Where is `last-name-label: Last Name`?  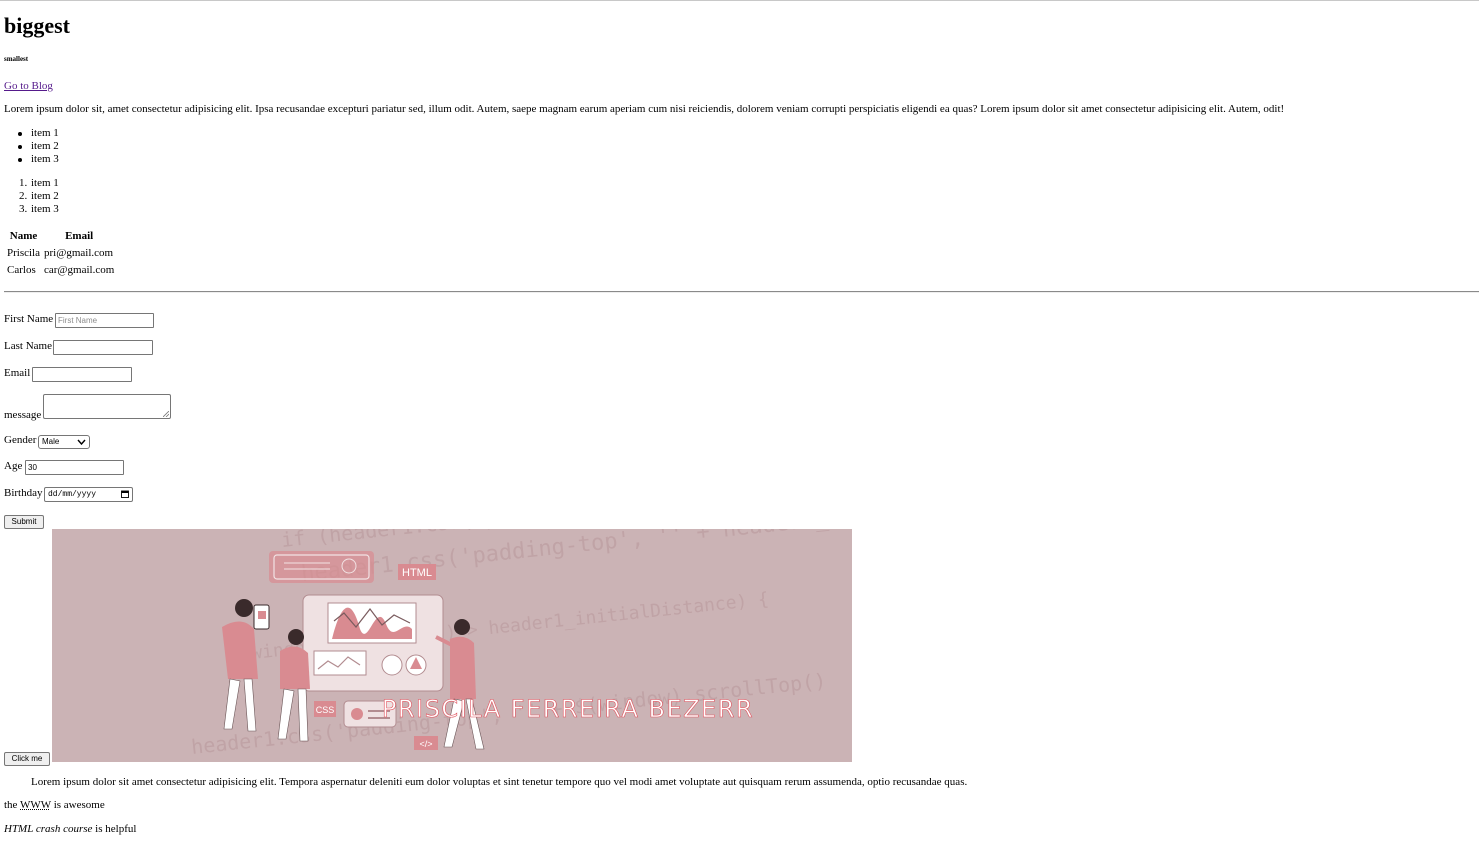
last-name-label: Last Name is located at coordinates (28, 346).